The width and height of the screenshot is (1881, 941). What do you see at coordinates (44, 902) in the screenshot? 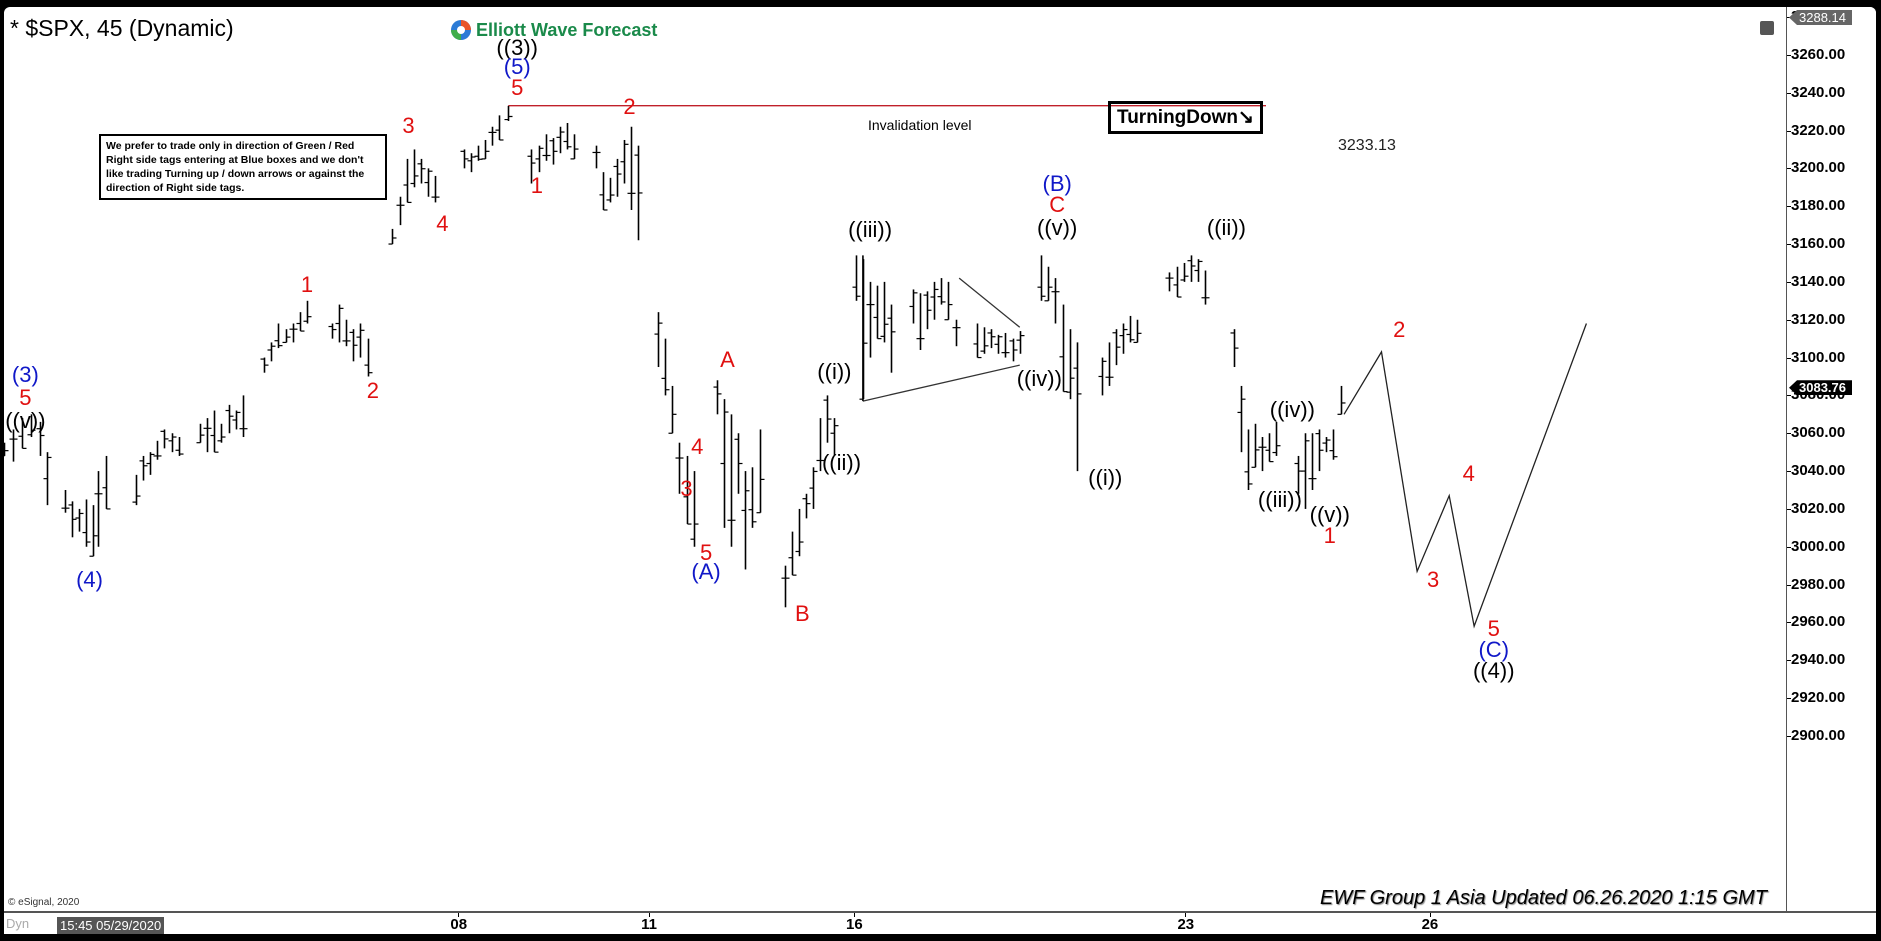
I see `copyright: © eSignal, 2020` at bounding box center [44, 902].